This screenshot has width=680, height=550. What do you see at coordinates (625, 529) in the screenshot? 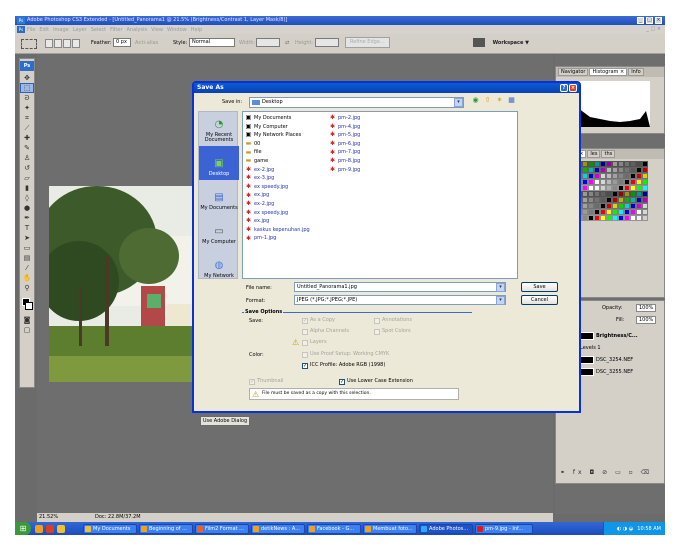
I see `tray-icons: ◐ ◑ ◒` at bounding box center [625, 529].